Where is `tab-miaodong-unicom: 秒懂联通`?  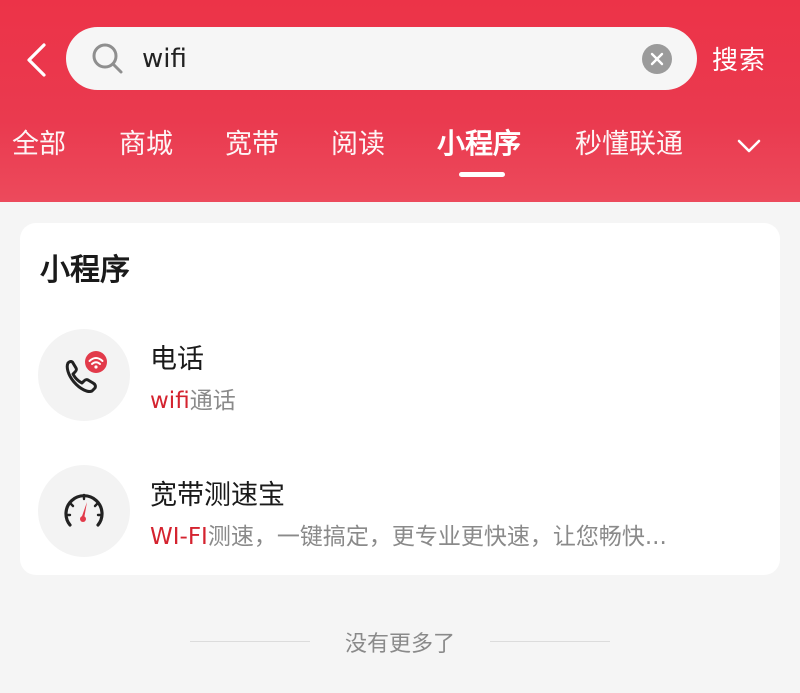 tab-miaodong-unicom: 秒懂联通 is located at coordinates (629, 141).